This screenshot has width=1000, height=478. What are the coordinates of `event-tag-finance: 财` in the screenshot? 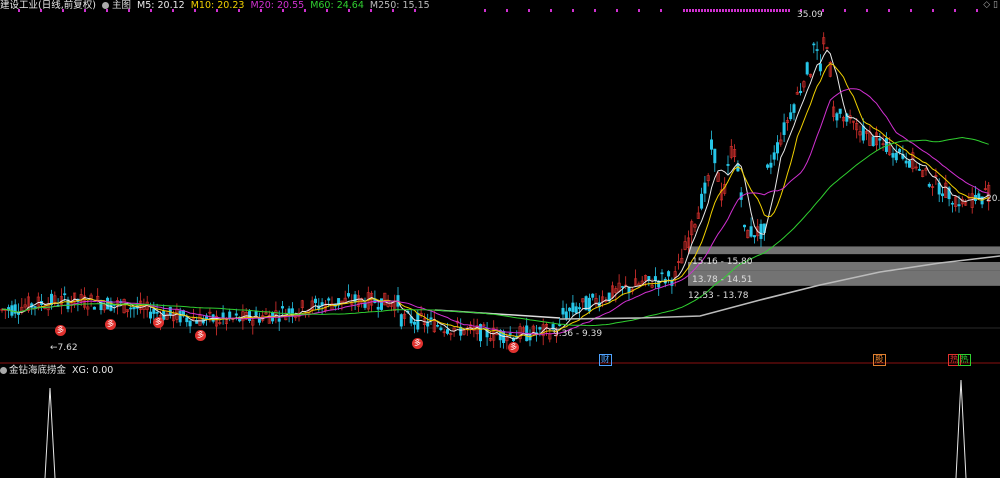 It's located at (605, 360).